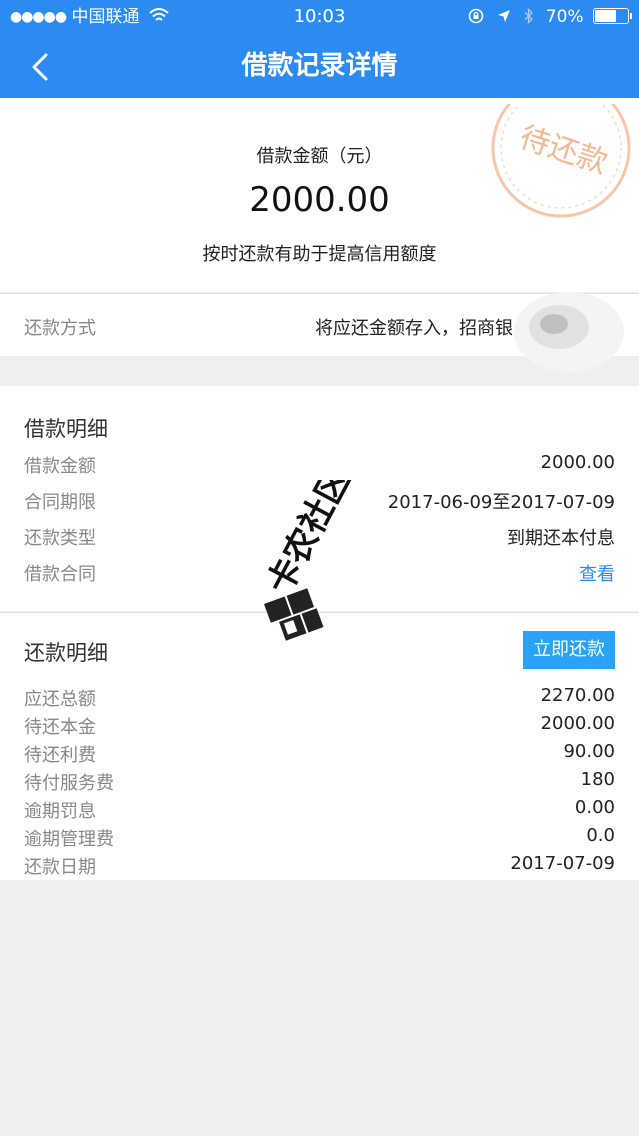 The image size is (639, 1136). Describe the element at coordinates (60, 867) in the screenshot. I see `repay-detail-label: 还款日期` at that location.